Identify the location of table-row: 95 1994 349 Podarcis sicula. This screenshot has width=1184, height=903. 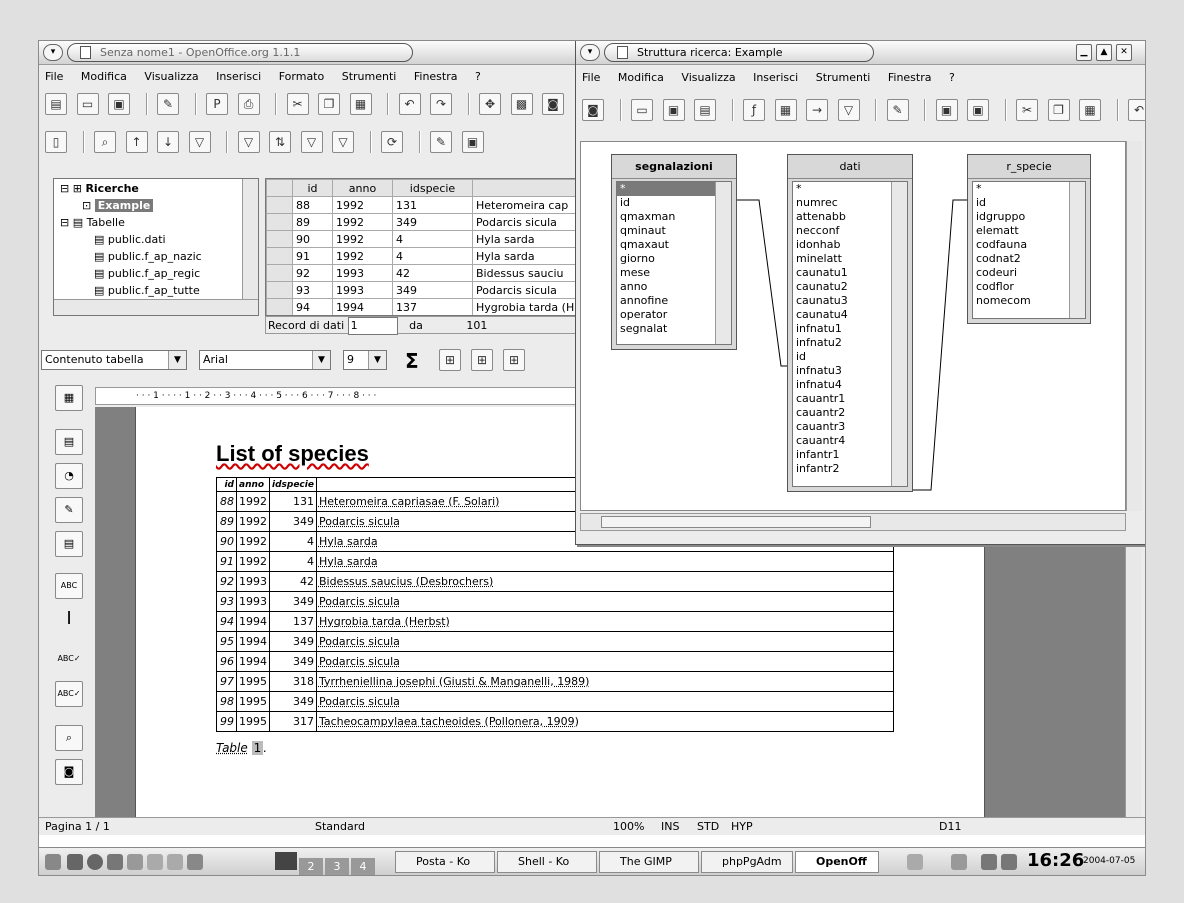
(555, 641).